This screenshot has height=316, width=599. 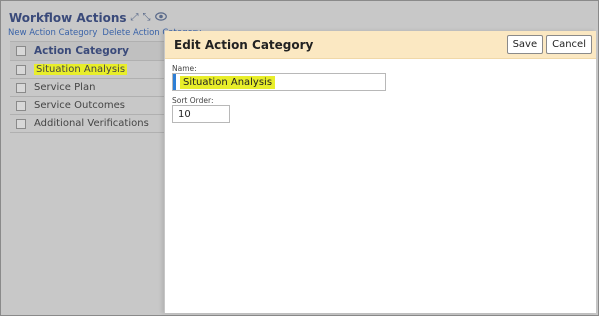 I want to click on category-name: Situation Analysis, so click(x=81, y=69).